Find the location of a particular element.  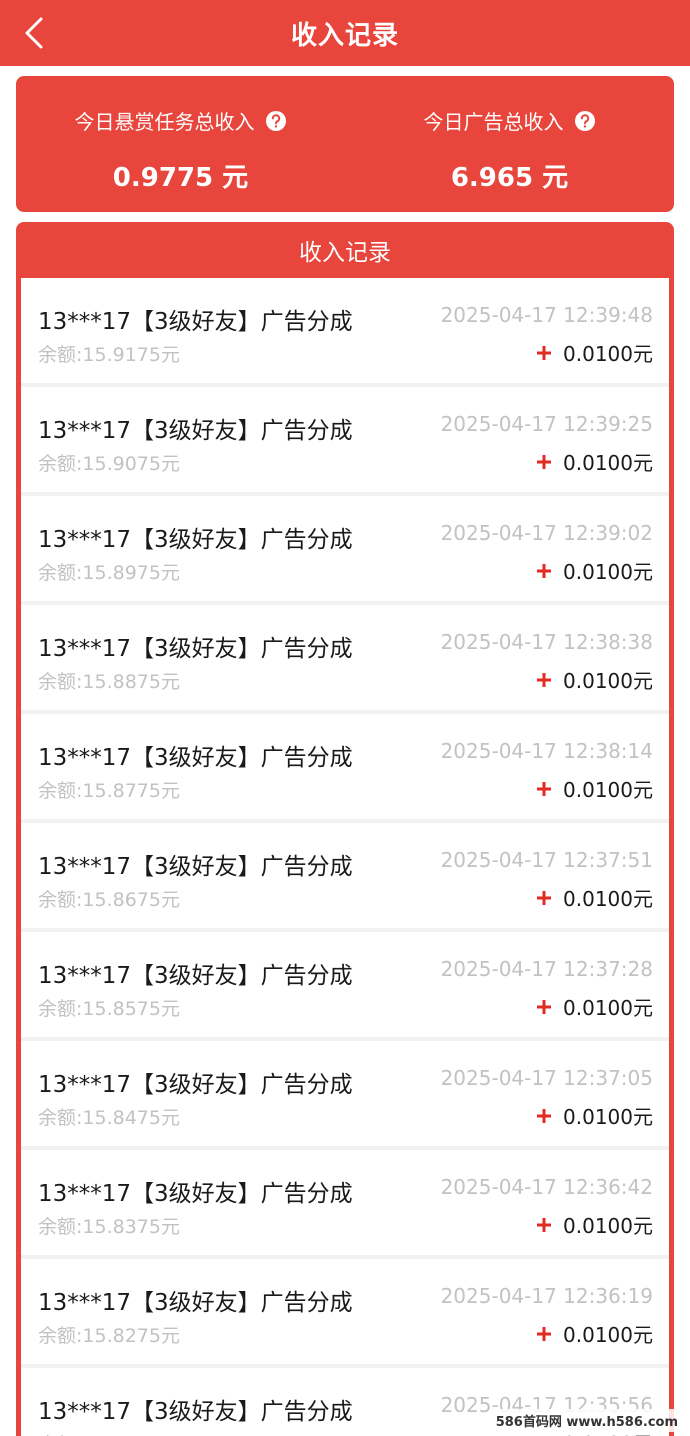

records-section-title: 收入记录 is located at coordinates (345, 253).